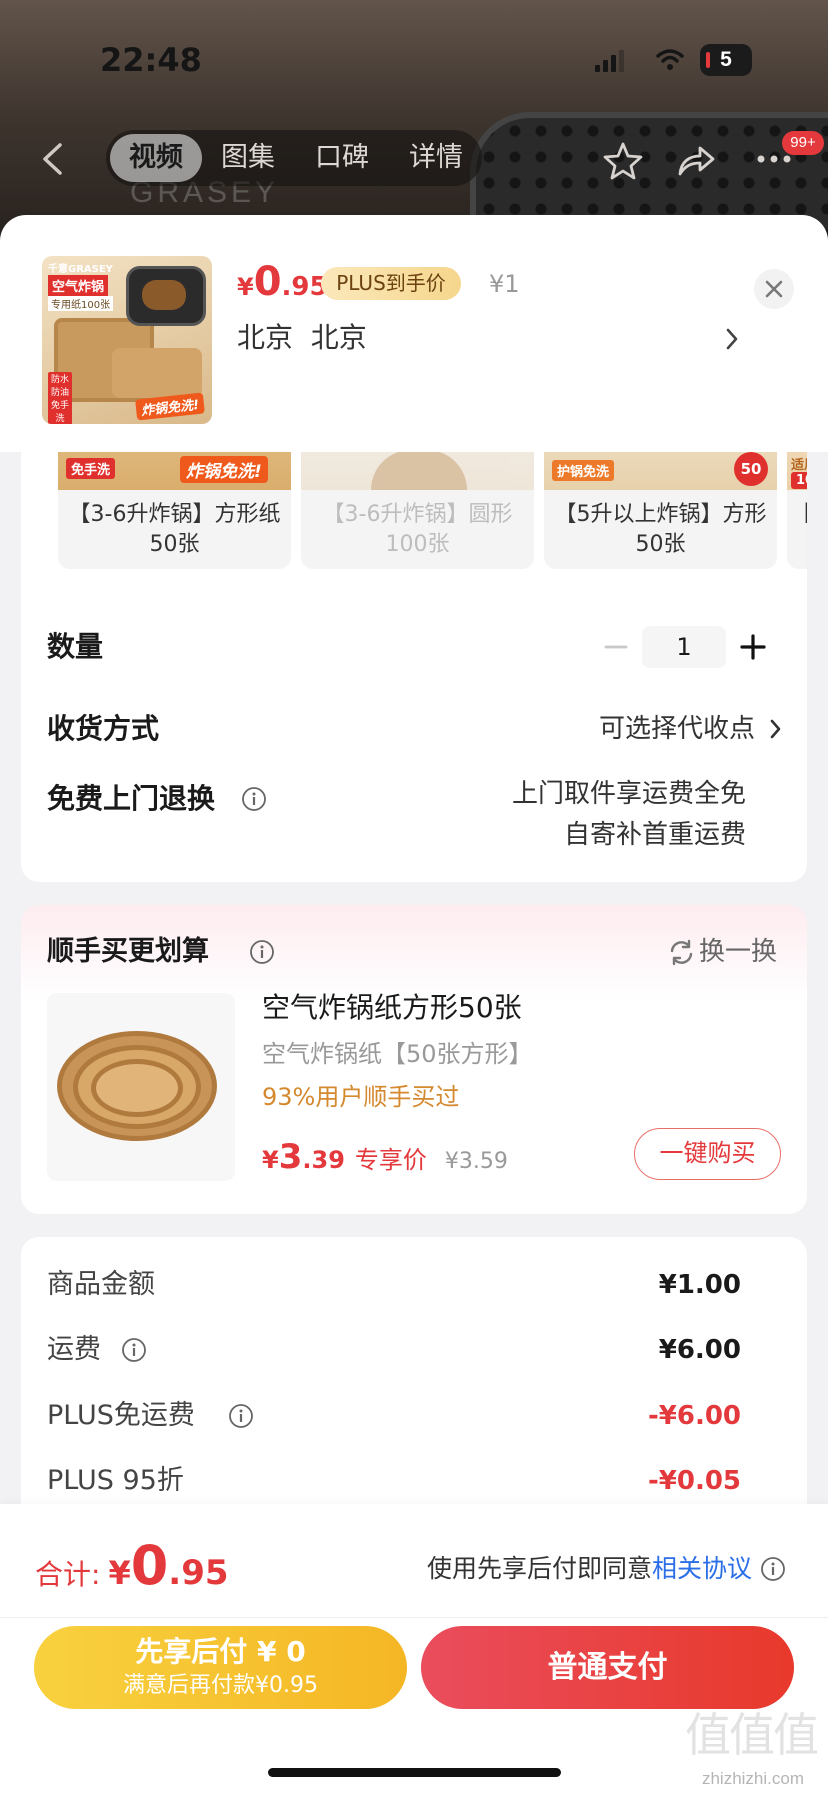  What do you see at coordinates (248, 158) in the screenshot?
I see `tab-gallery: 图集` at bounding box center [248, 158].